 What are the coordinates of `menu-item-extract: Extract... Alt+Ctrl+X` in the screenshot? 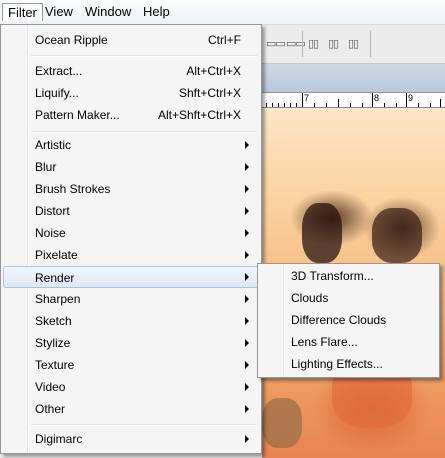 It's located at (131, 71).